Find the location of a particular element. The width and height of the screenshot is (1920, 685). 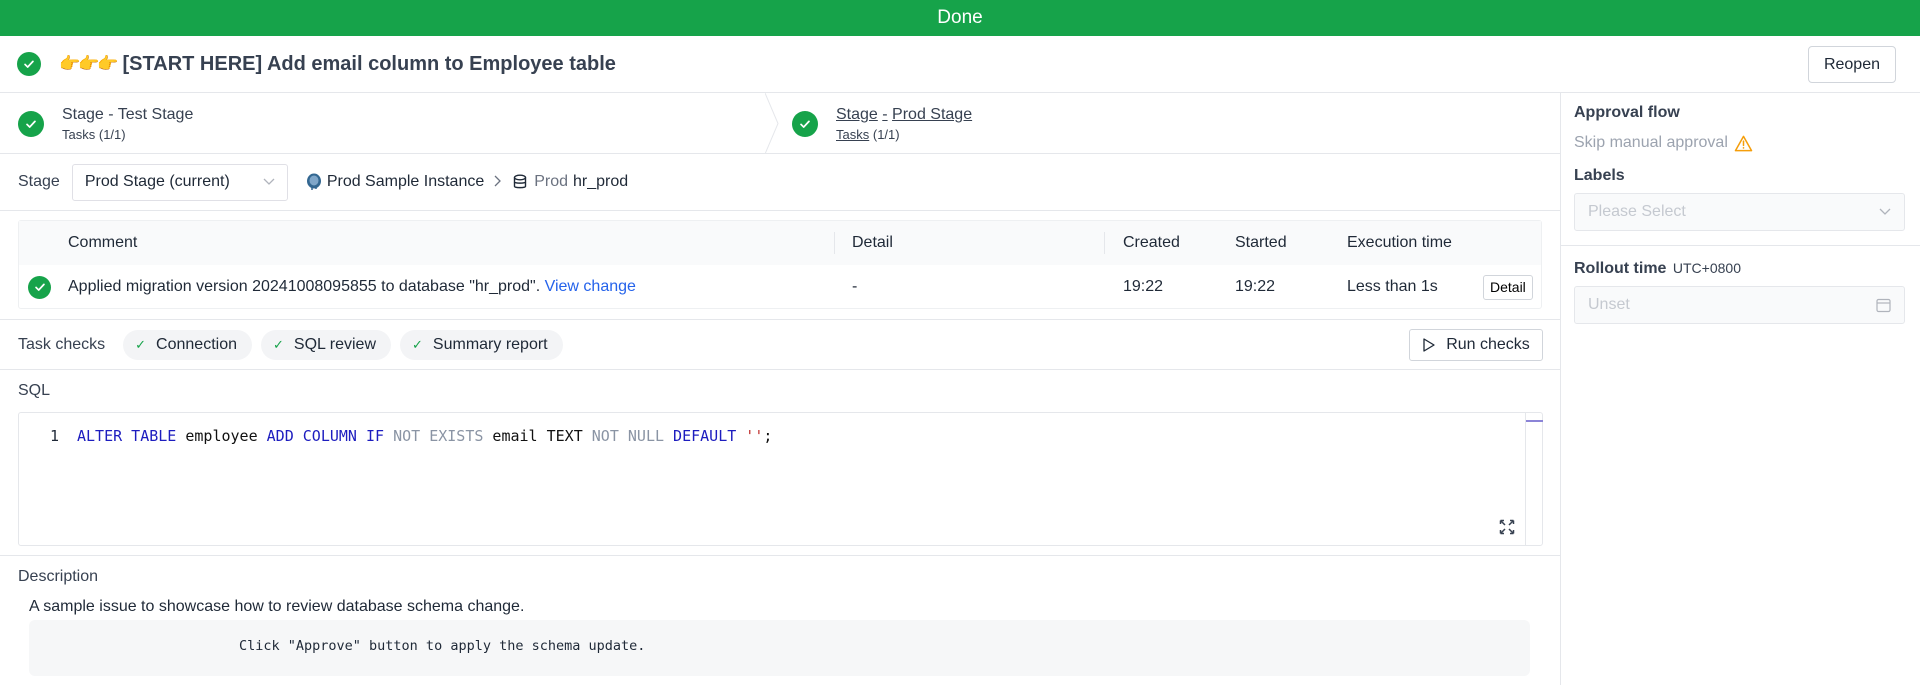

expand-icon is located at coordinates (1507, 527).